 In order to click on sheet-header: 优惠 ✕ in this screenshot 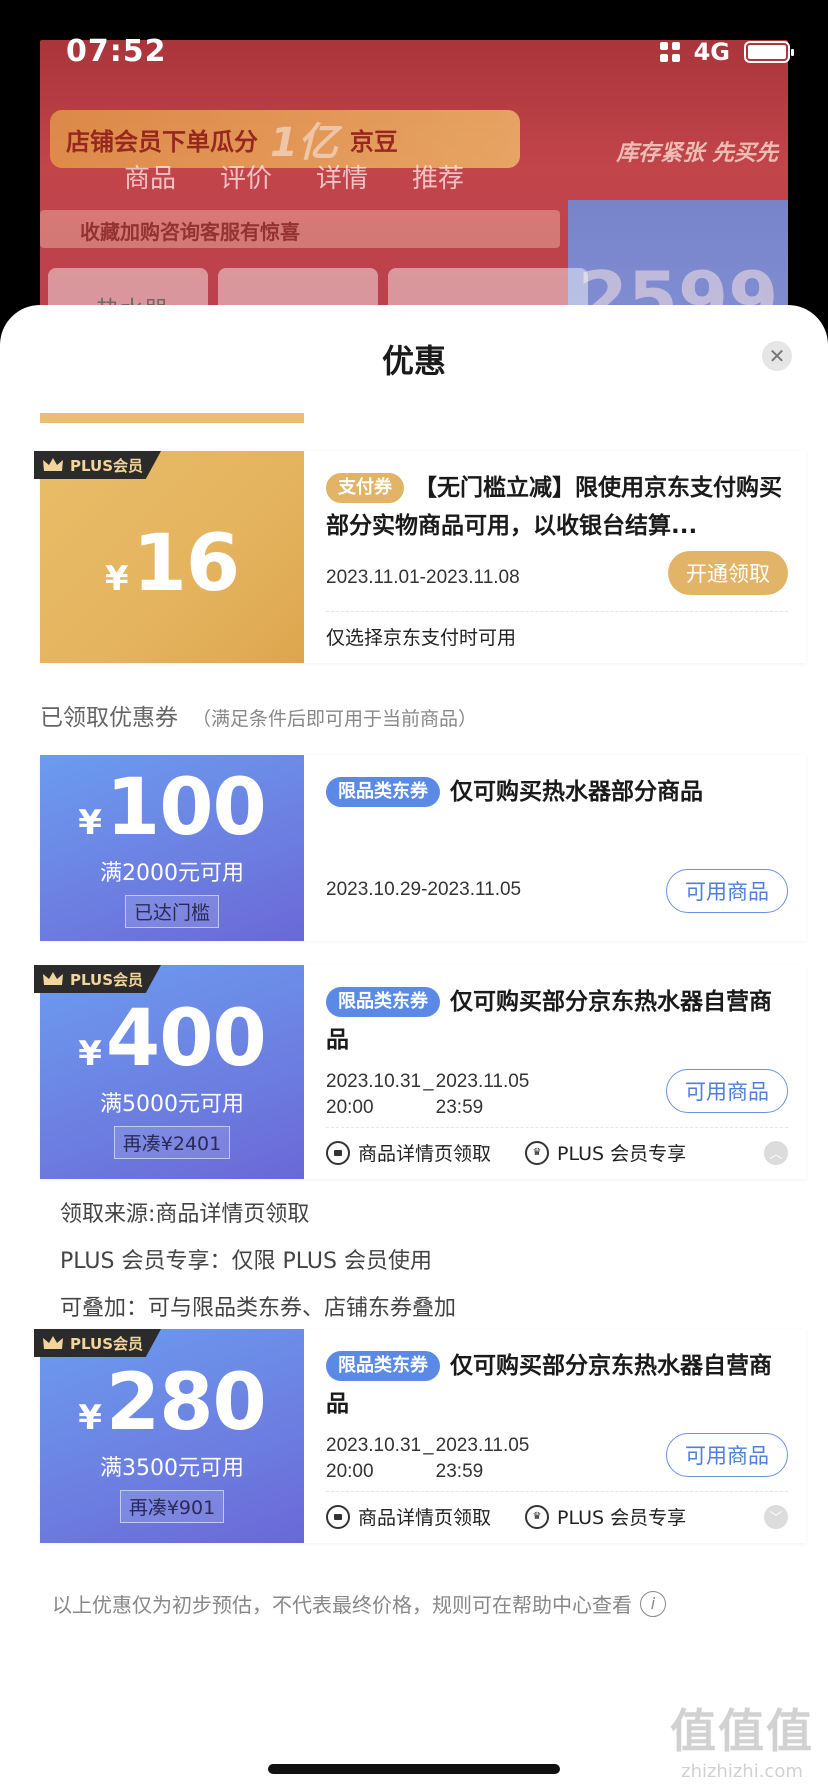, I will do `click(414, 359)`.